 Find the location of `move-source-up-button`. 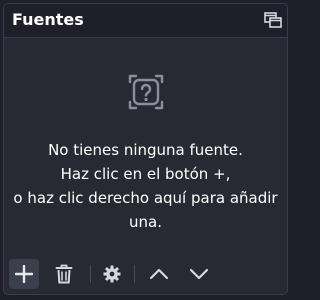

move-source-up-button is located at coordinates (159, 274).